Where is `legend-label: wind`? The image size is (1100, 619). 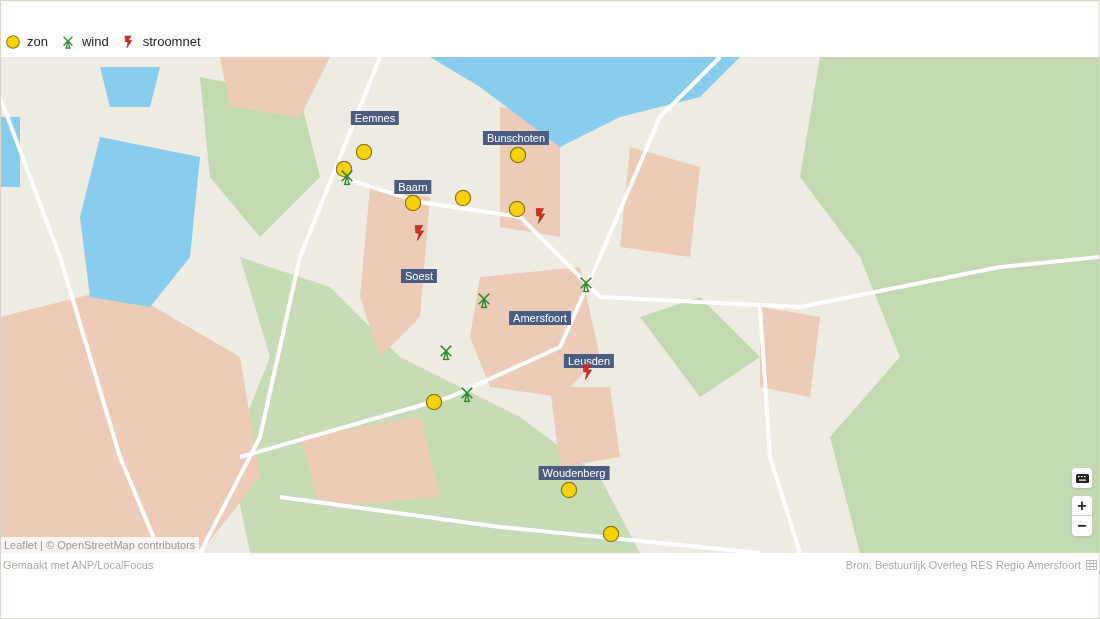 legend-label: wind is located at coordinates (95, 42).